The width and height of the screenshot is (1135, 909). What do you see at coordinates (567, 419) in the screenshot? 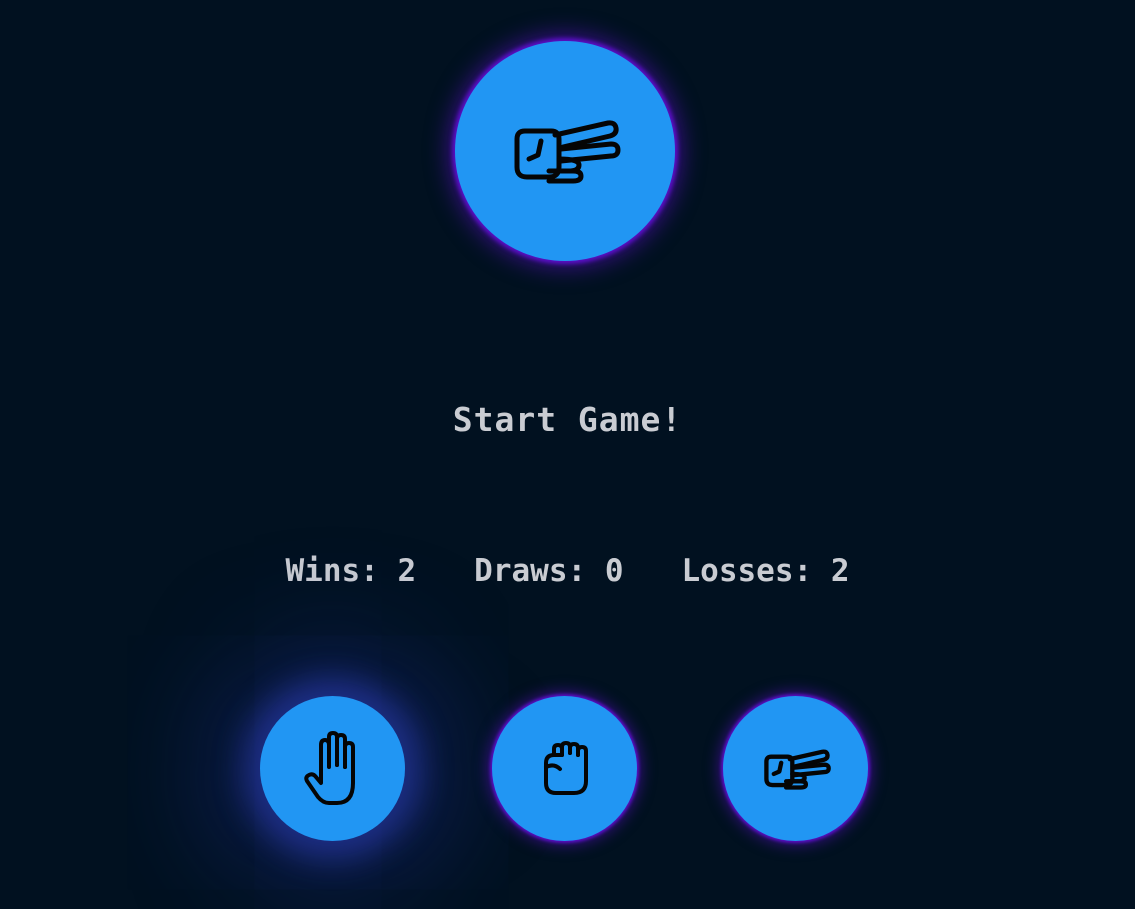
I see `game-status-text: Start Game!` at bounding box center [567, 419].